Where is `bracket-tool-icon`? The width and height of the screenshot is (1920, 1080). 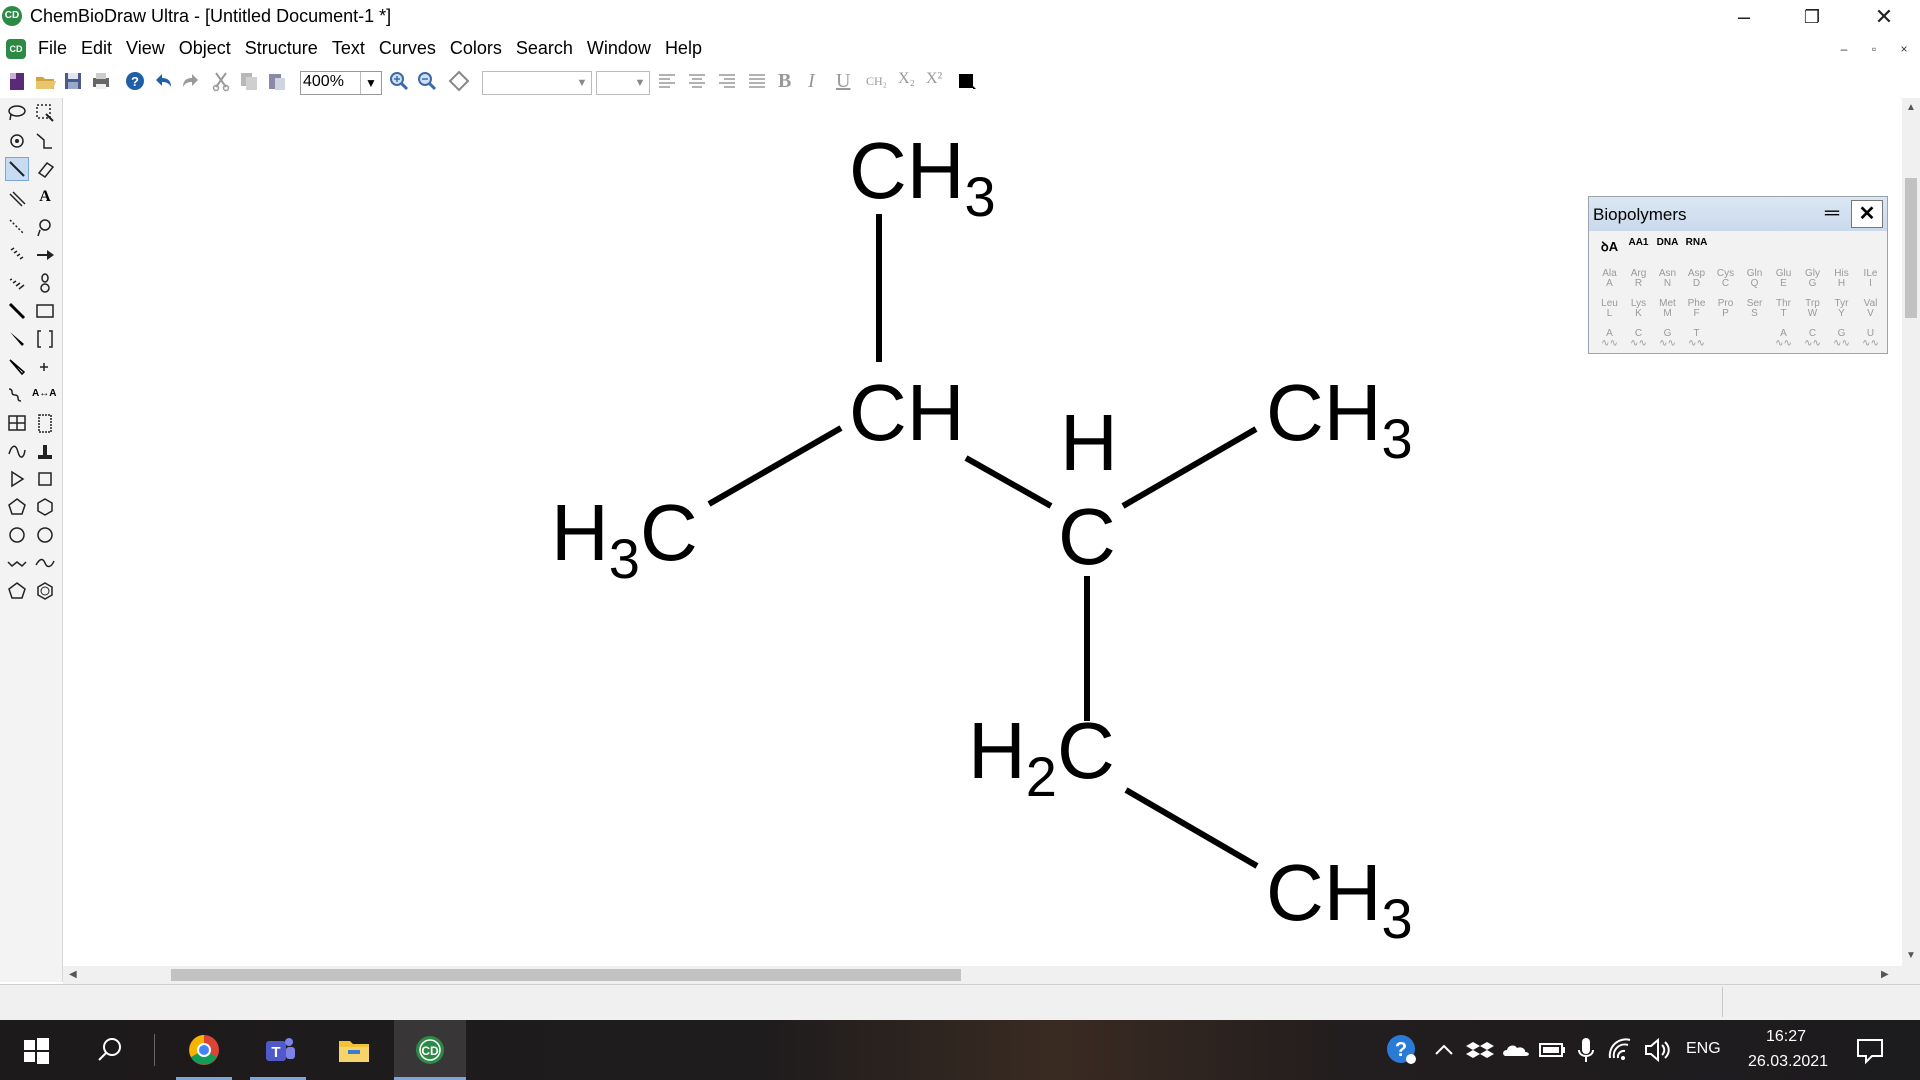
bracket-tool-icon is located at coordinates (45, 339).